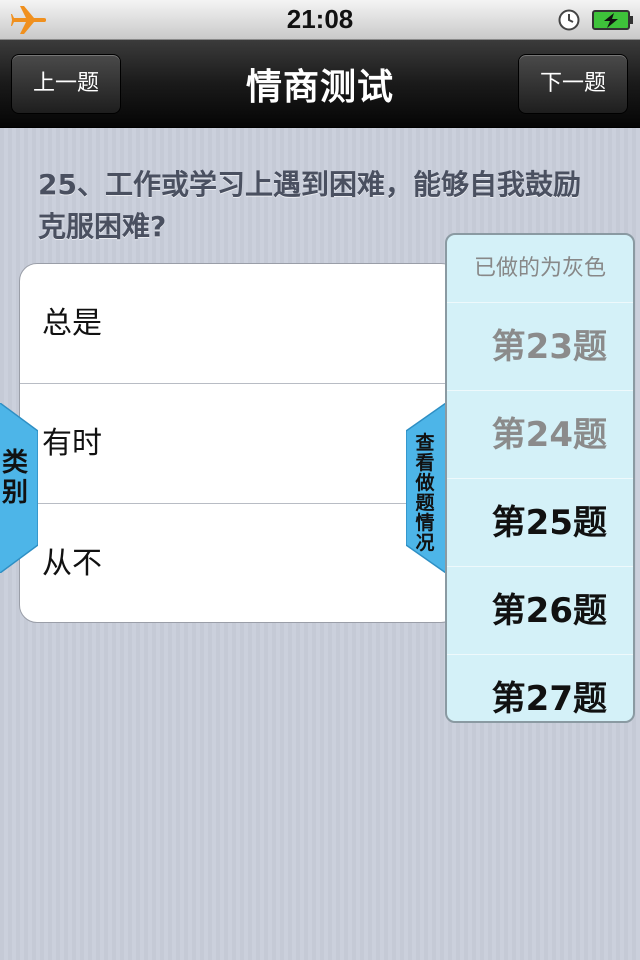 The height and width of the screenshot is (960, 640). I want to click on nav-bar: 上一题 情商测试 下一题, so click(320, 84).